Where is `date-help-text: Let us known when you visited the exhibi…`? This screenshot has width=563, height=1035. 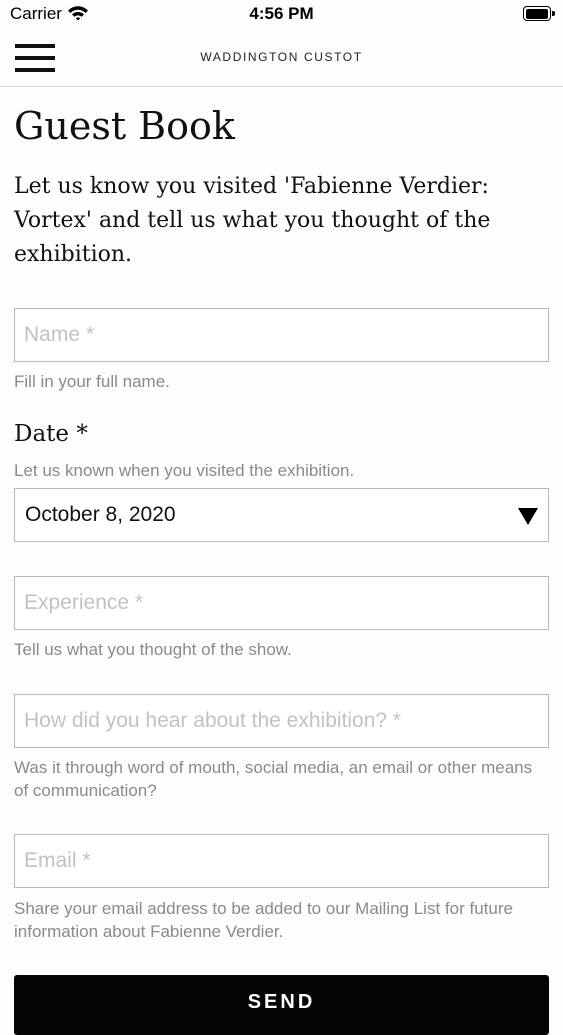
date-help-text: Let us known when you visited the exhibi… is located at coordinates (184, 470).